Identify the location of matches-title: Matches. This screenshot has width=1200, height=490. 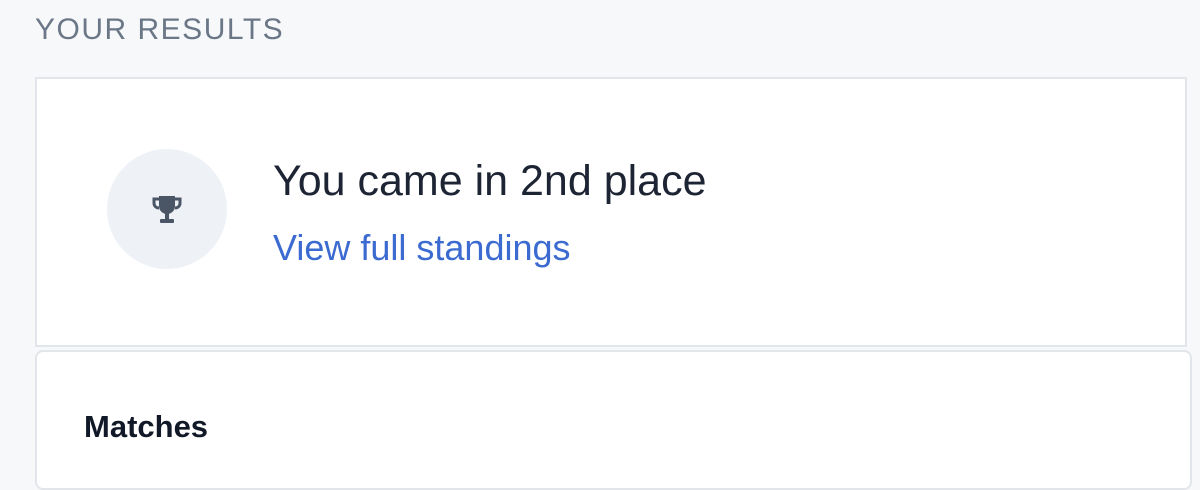
(146, 426).